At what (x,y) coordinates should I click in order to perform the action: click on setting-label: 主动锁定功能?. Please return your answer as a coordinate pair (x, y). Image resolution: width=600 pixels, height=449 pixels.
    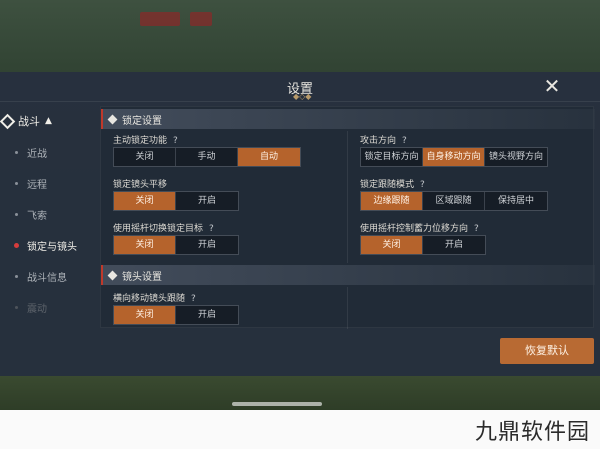
    Looking at the image, I should click on (145, 141).